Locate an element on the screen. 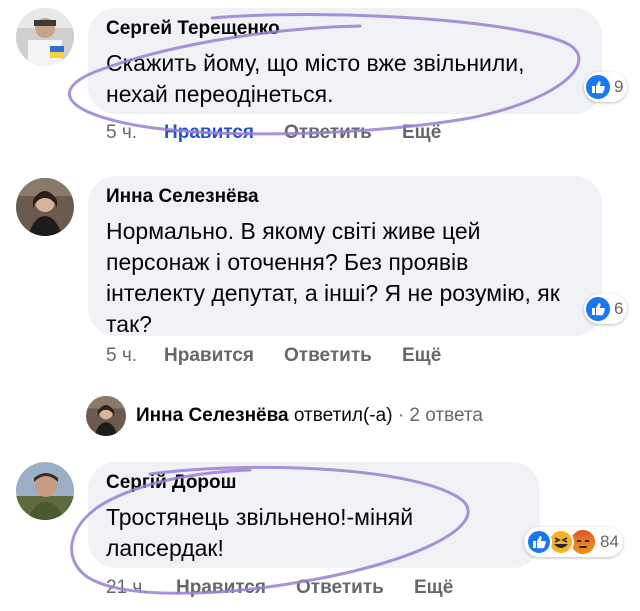 Image resolution: width=640 pixels, height=611 pixels. avatar-photo-man-outdoor-icon is located at coordinates (45, 491).